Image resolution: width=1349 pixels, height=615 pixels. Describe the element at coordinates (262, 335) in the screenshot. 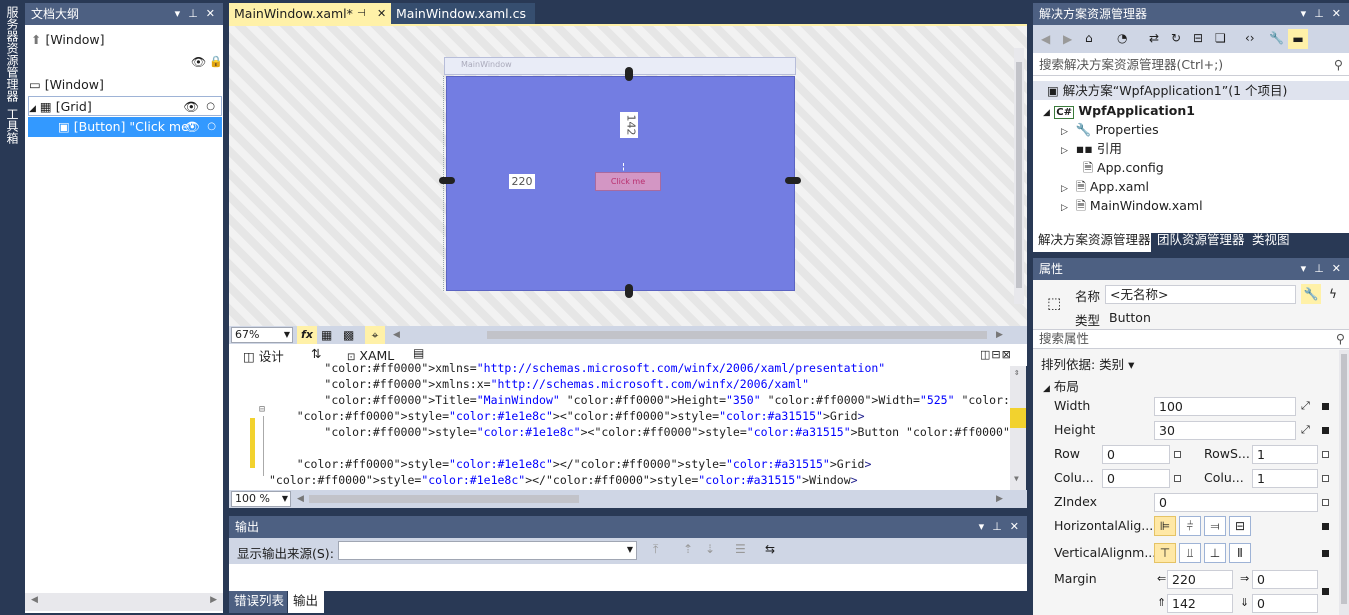

I see `zoom-dropdown: 67% ▼` at that location.